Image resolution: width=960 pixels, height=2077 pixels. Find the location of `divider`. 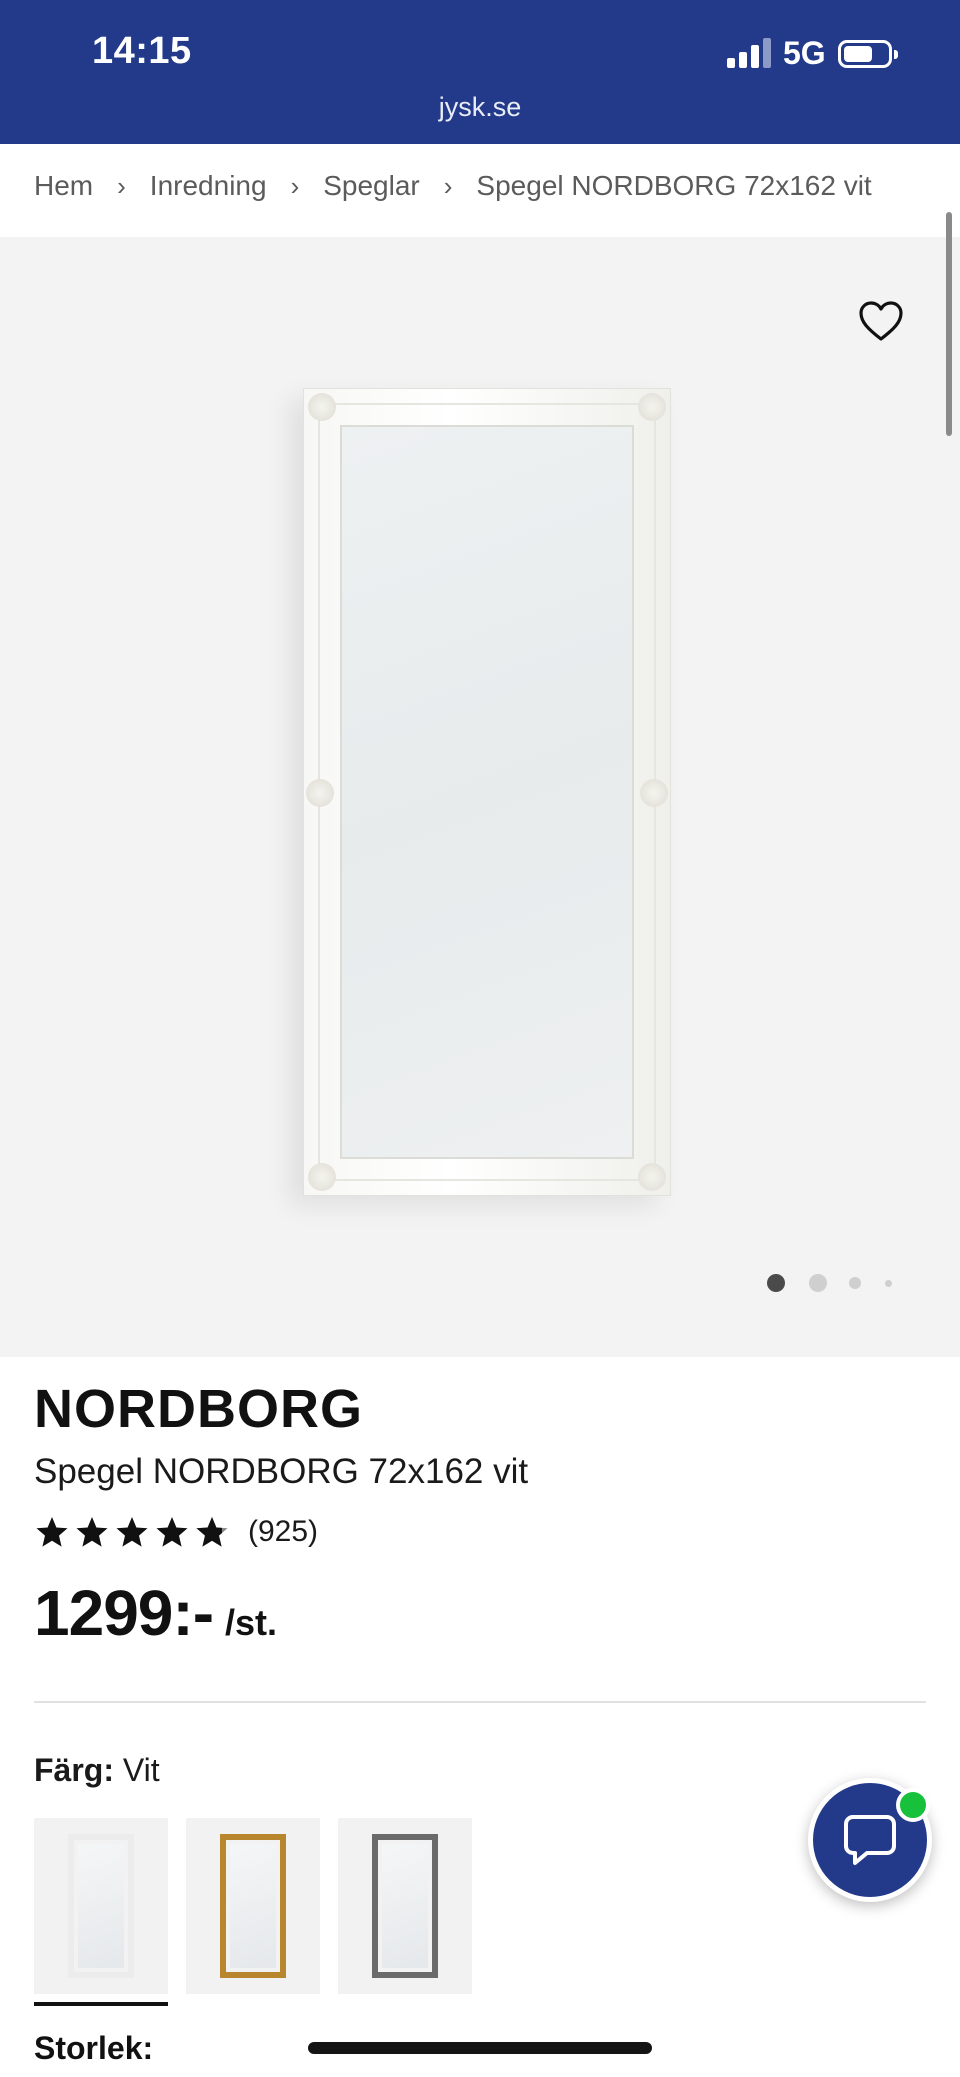

divider is located at coordinates (480, 1702).